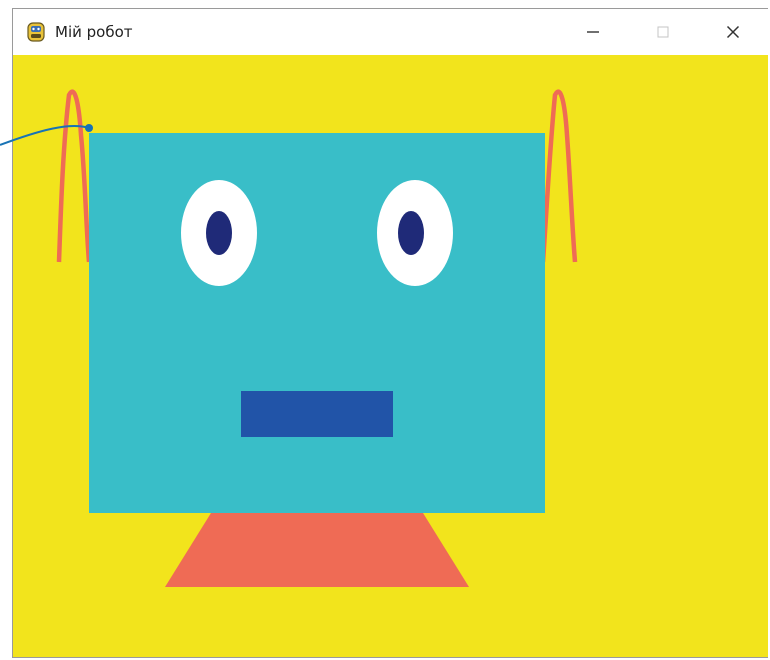 The image size is (770, 660). What do you see at coordinates (317, 550) in the screenshot?
I see `robot-neck` at bounding box center [317, 550].